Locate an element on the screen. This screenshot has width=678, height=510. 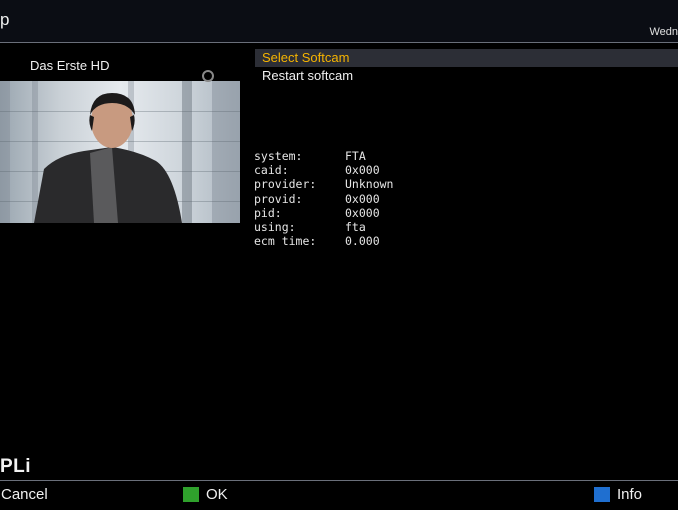
ok-button: OK is located at coordinates (205, 494).